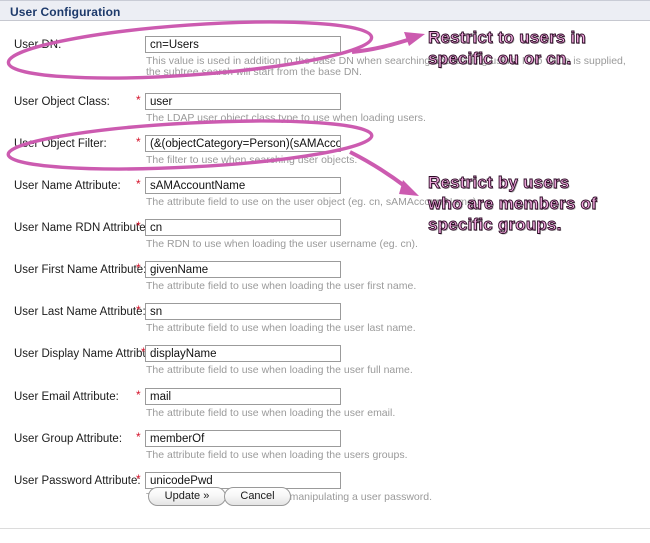 The width and height of the screenshot is (650, 543). I want to click on page-title: User Configuration, so click(65, 12).